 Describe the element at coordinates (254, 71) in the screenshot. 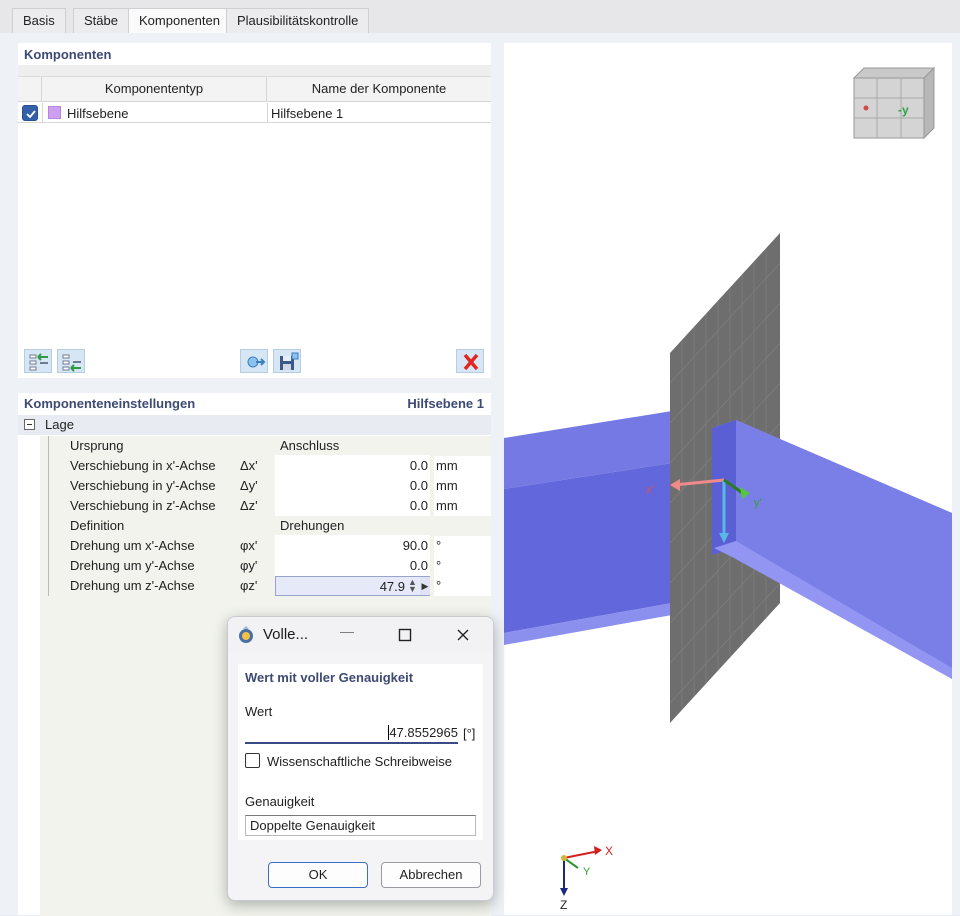

I see `grid-header-band` at that location.